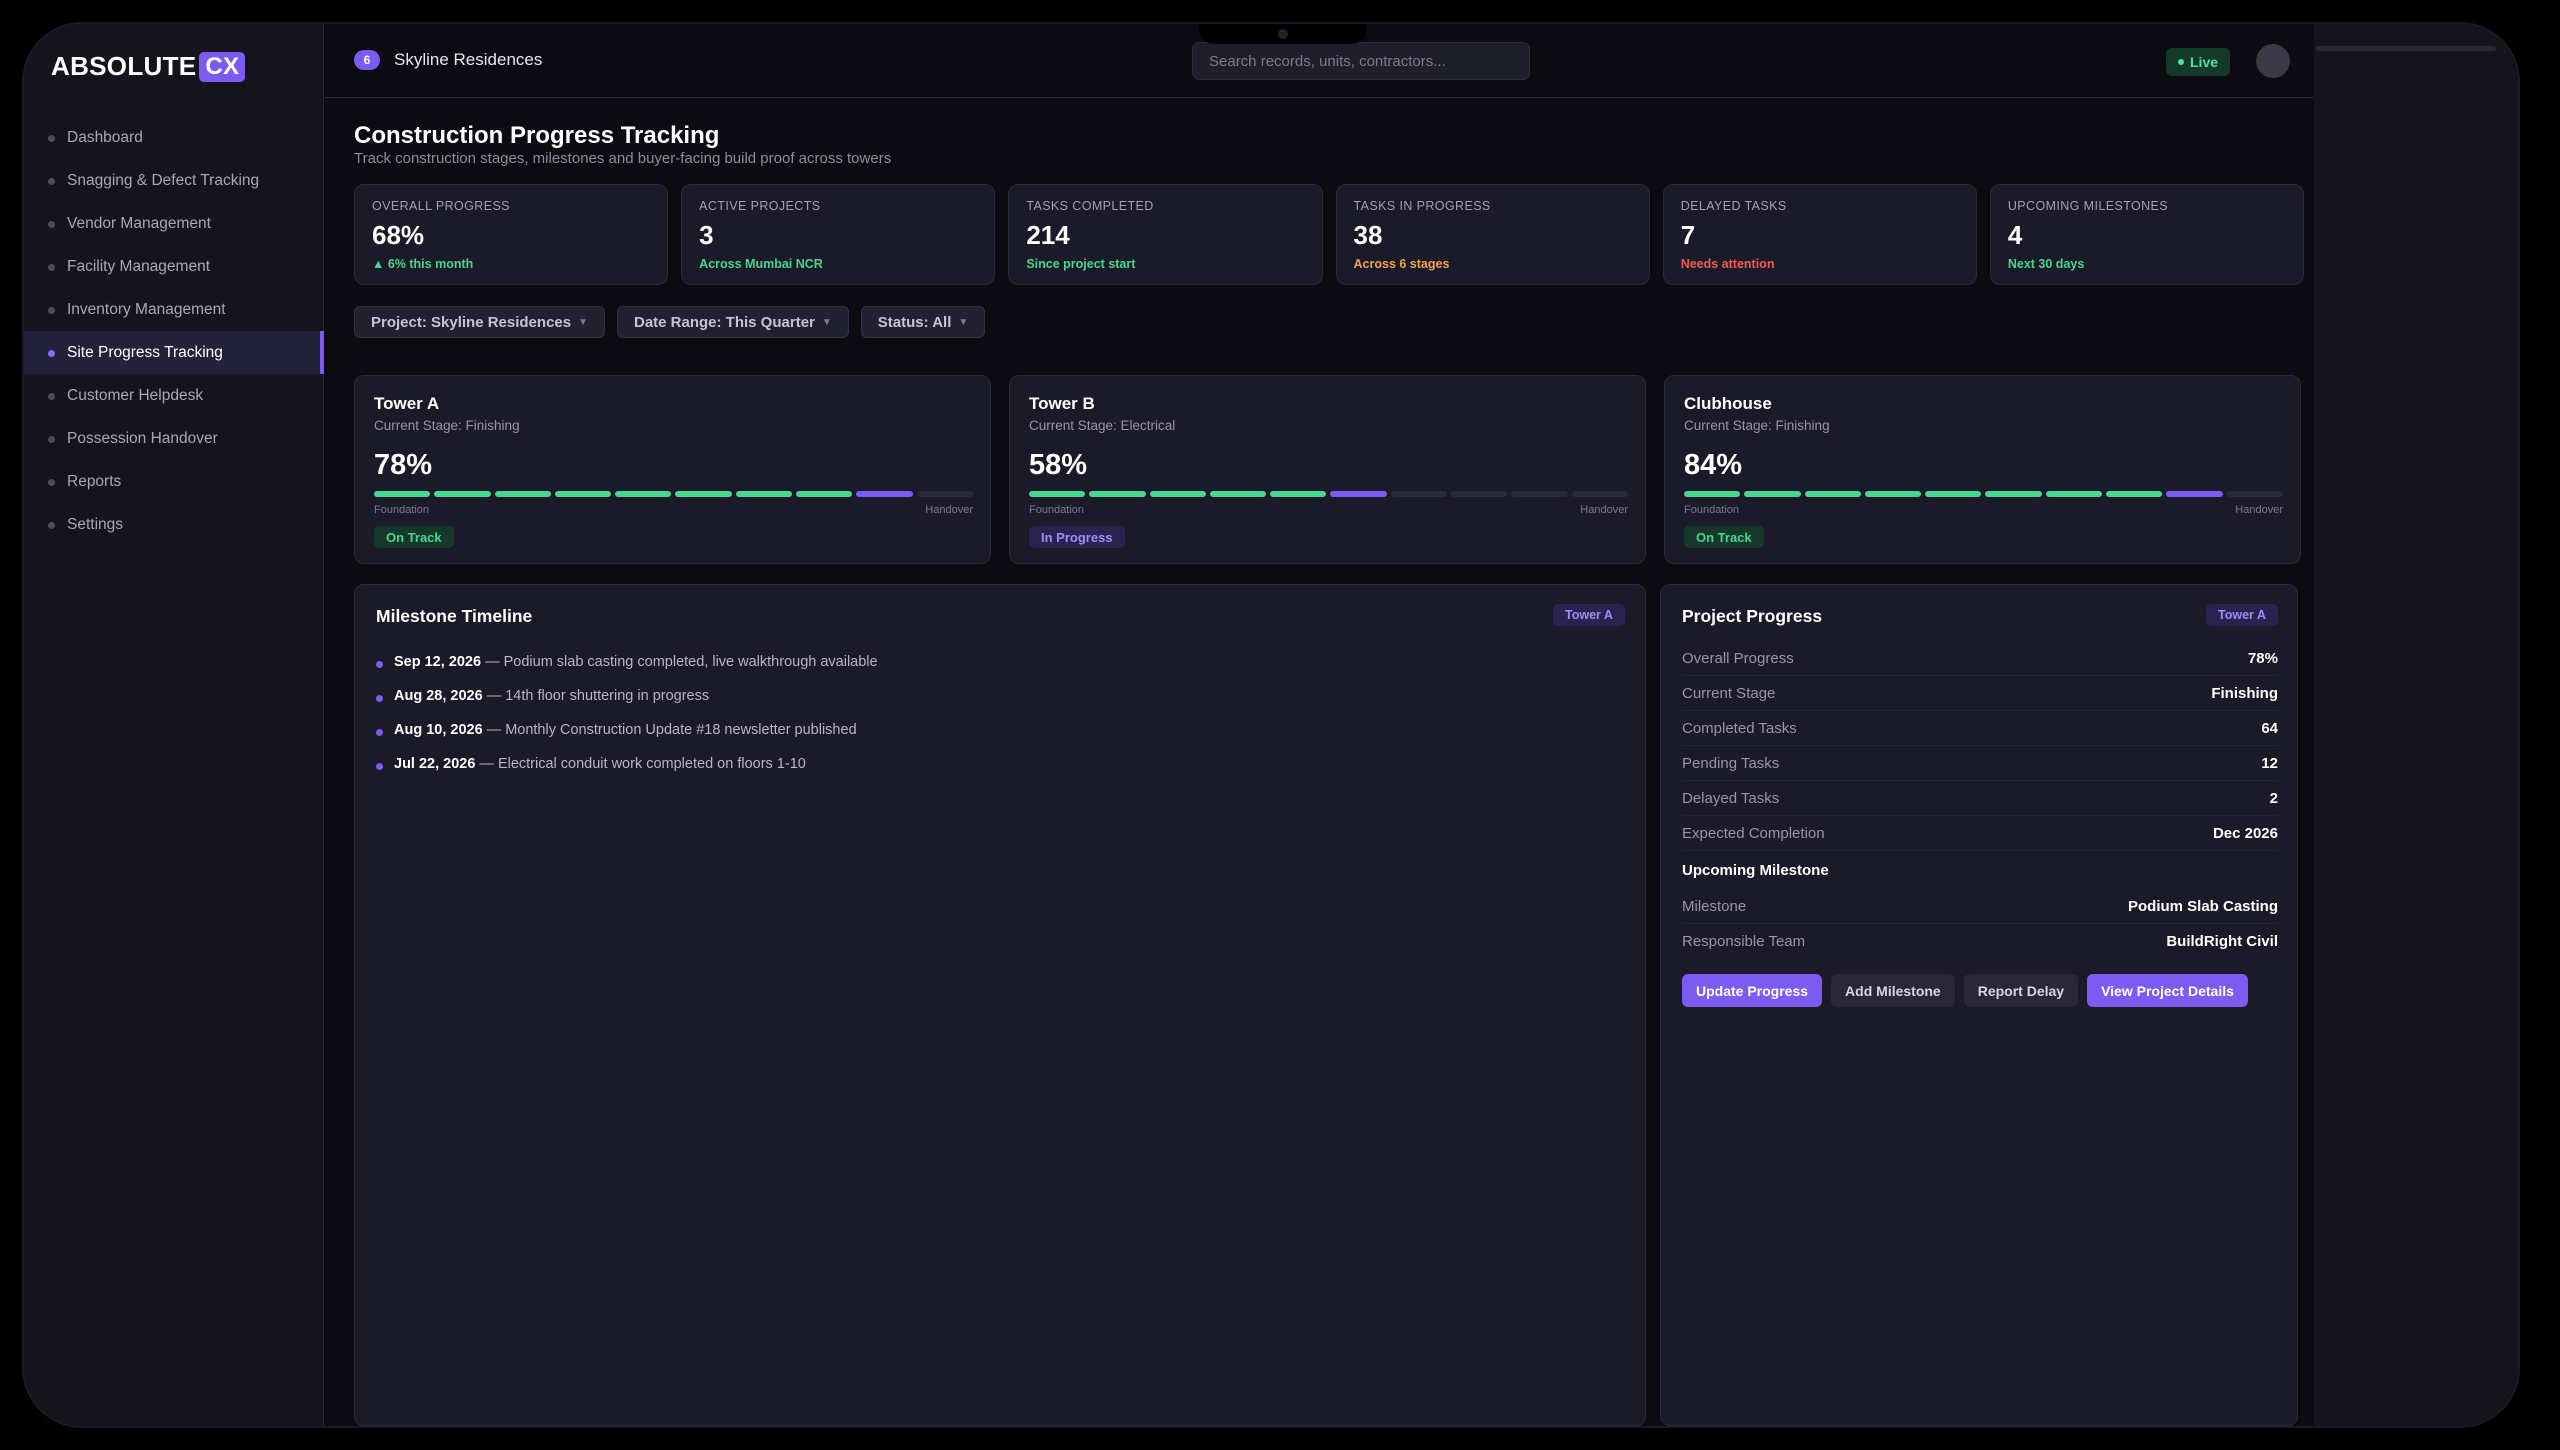  I want to click on detail-key: Delayed Tasks, so click(1731, 798).